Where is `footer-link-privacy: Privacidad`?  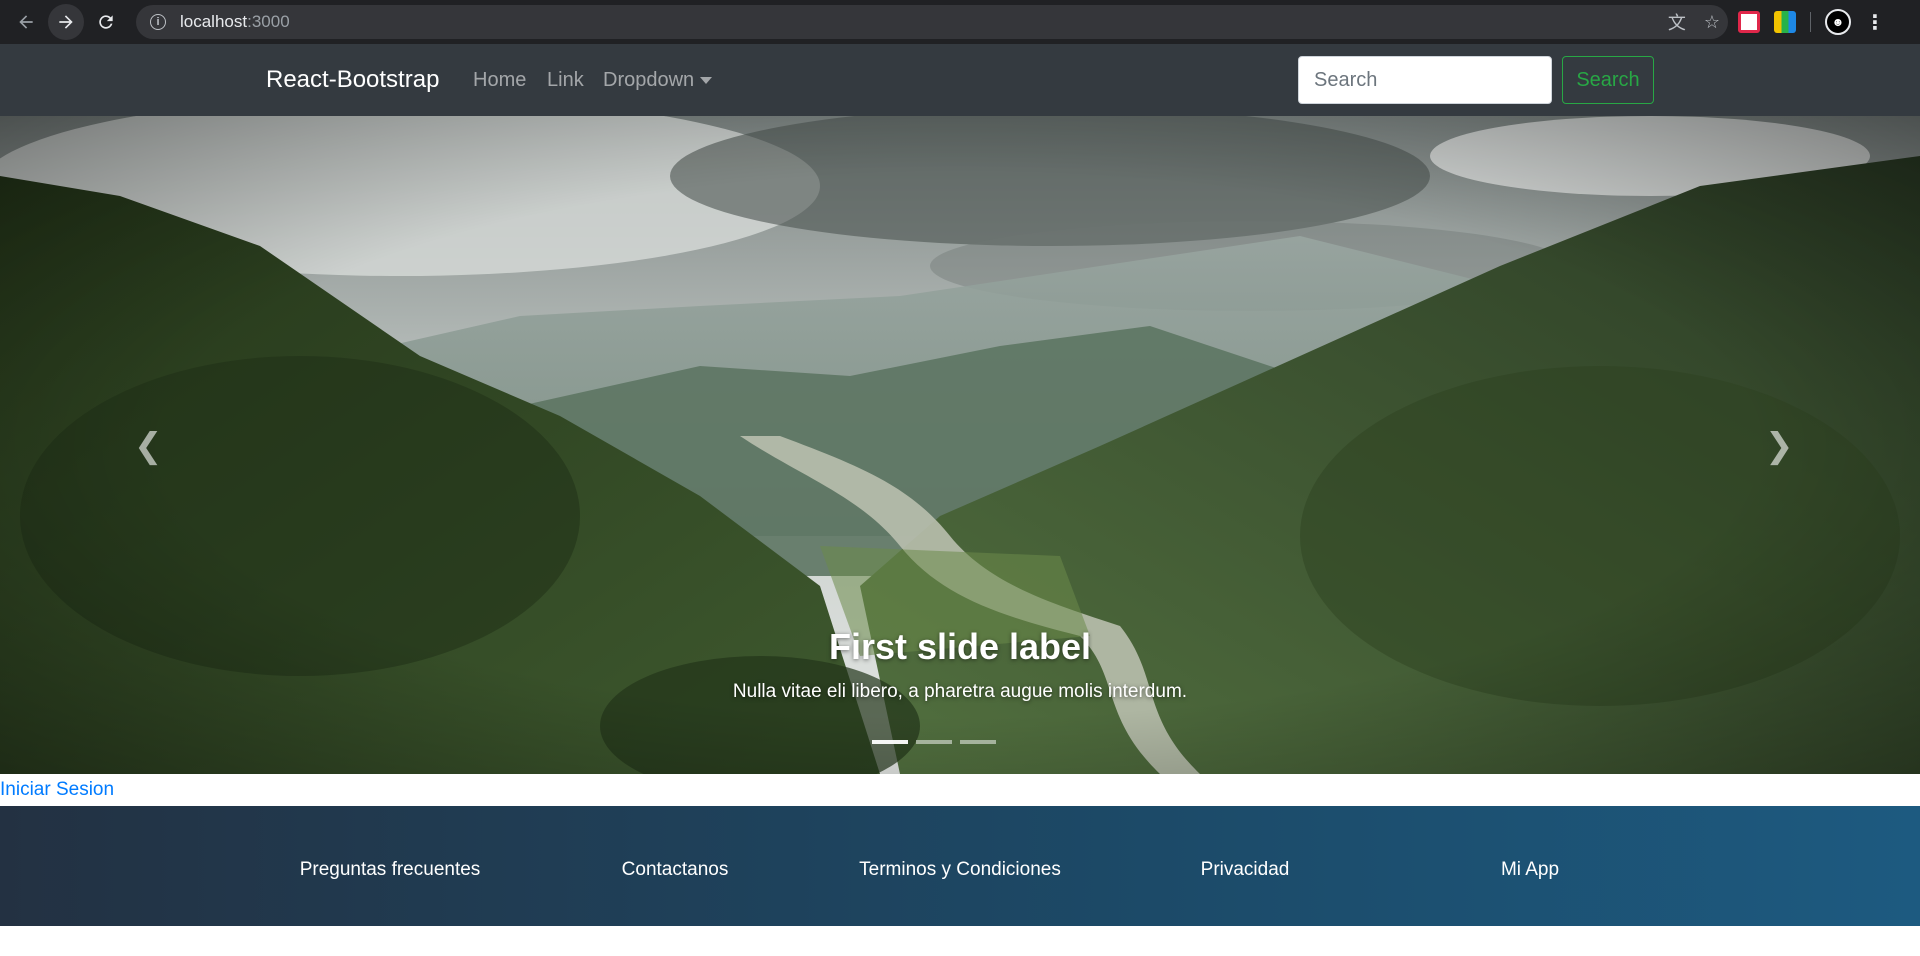
footer-link-privacy: Privacidad is located at coordinates (1245, 870).